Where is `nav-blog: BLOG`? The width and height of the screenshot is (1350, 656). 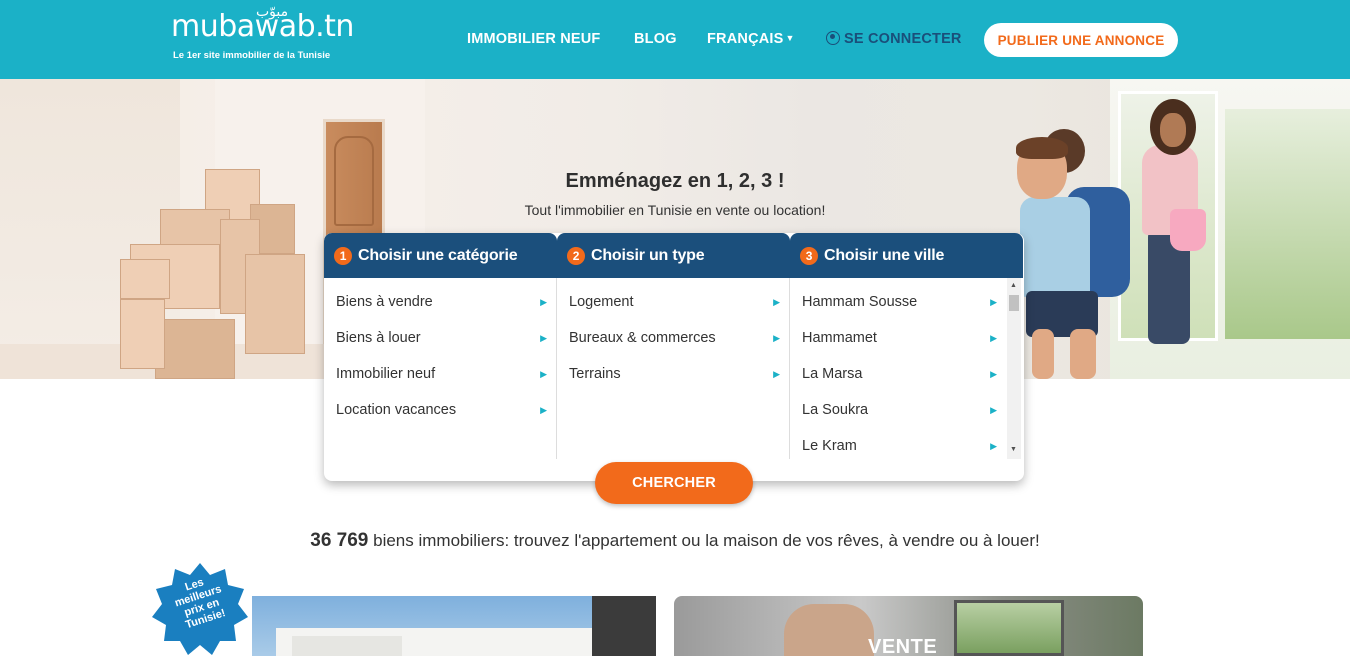 nav-blog: BLOG is located at coordinates (655, 39).